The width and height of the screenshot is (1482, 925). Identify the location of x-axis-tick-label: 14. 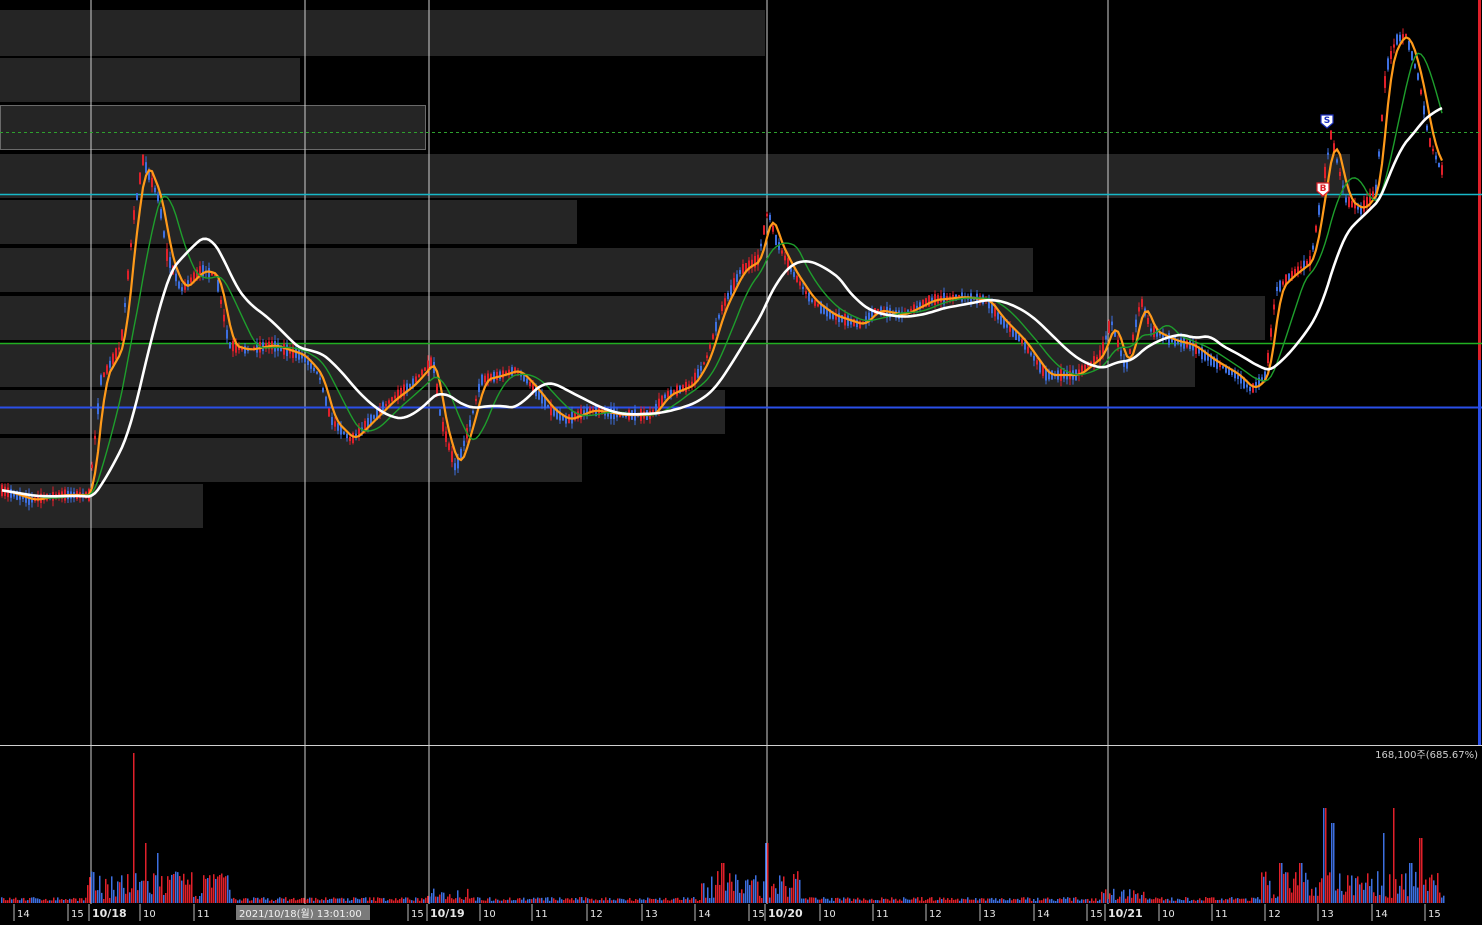
(1381, 914).